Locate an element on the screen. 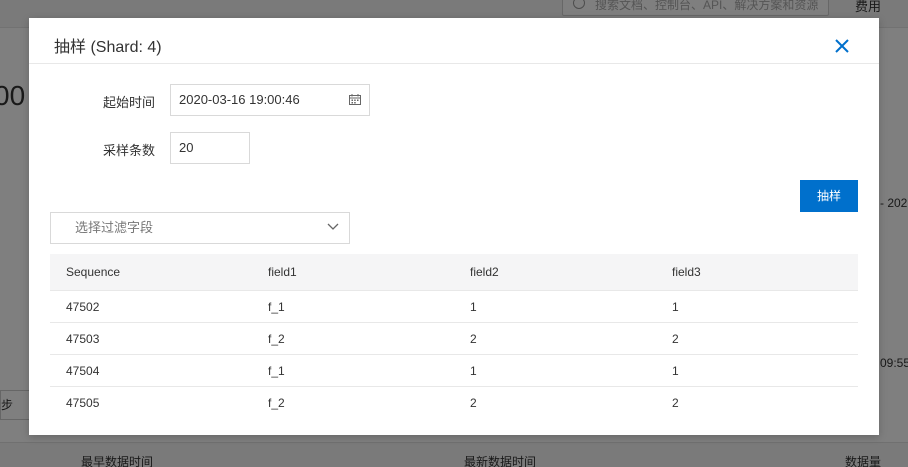 The height and width of the screenshot is (467, 908). start-time-label: 起始时间 is located at coordinates (128, 102).